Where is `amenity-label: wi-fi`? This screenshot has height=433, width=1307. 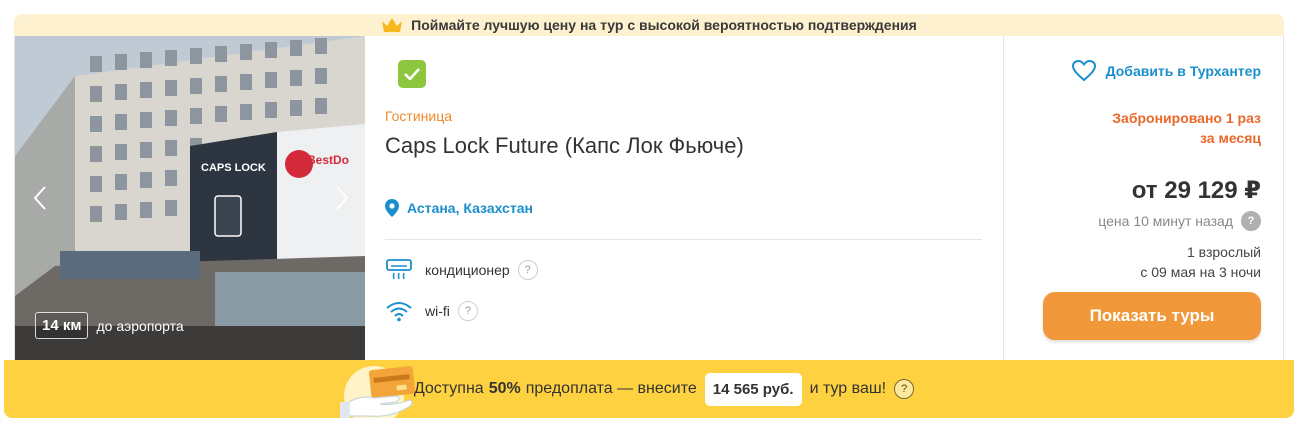 amenity-label: wi-fi is located at coordinates (437, 311).